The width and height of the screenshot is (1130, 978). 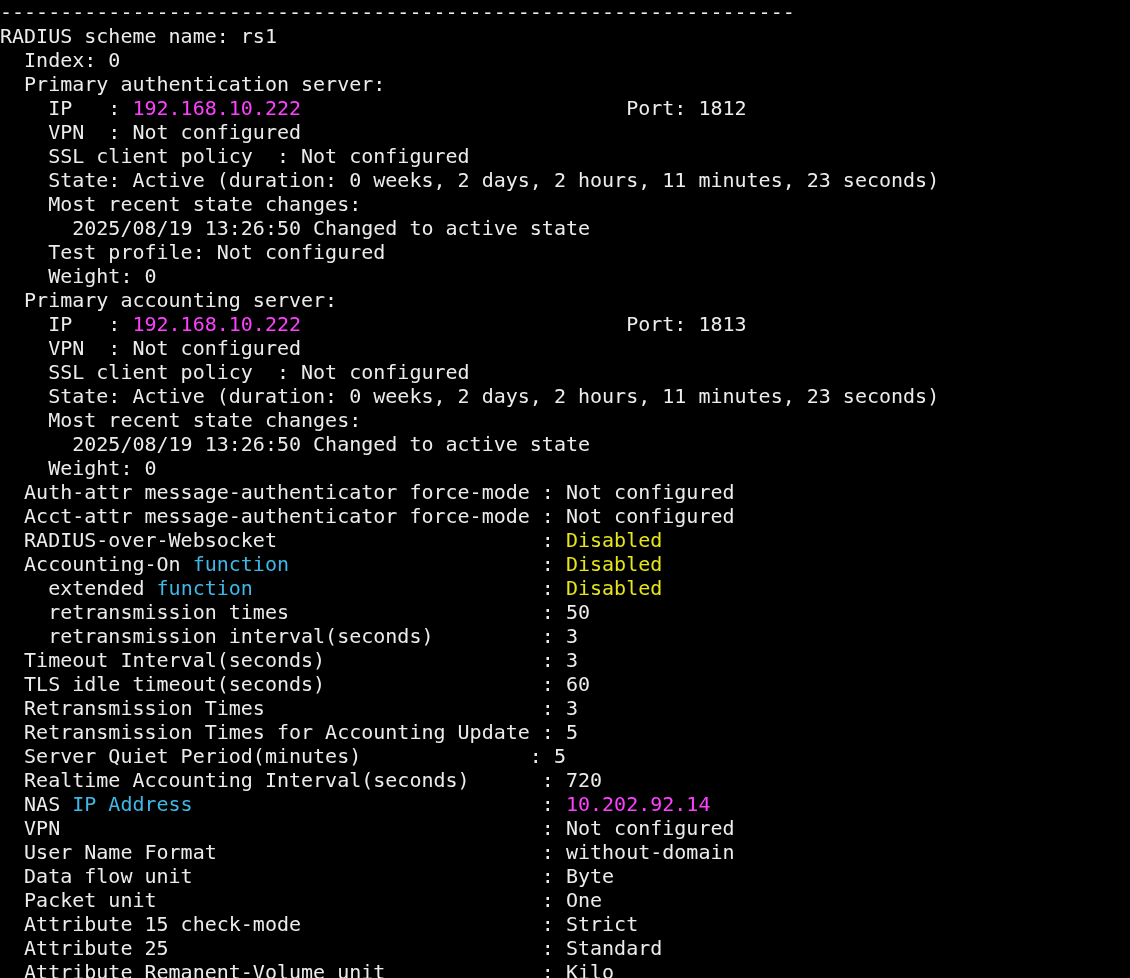 I want to click on terminal-line: User Name Format : without-domain, so click(x=379, y=852).